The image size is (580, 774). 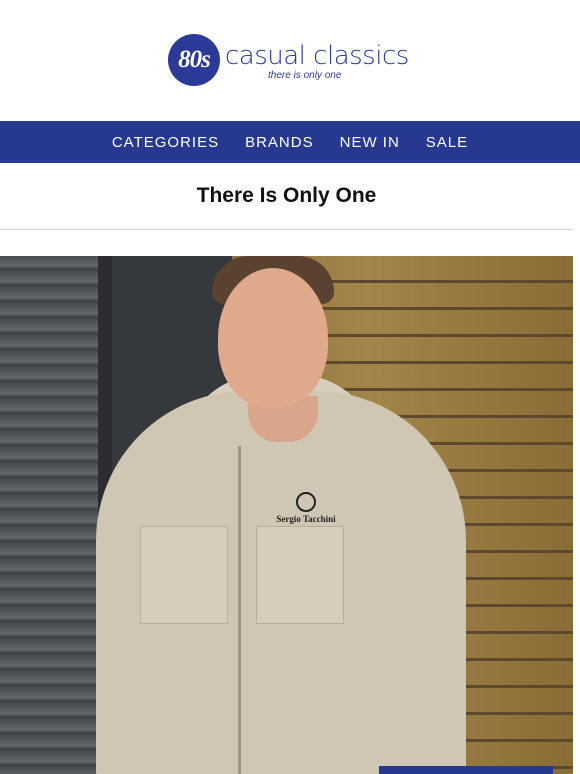 I want to click on hero-shutter-background, so click(x=50, y=515).